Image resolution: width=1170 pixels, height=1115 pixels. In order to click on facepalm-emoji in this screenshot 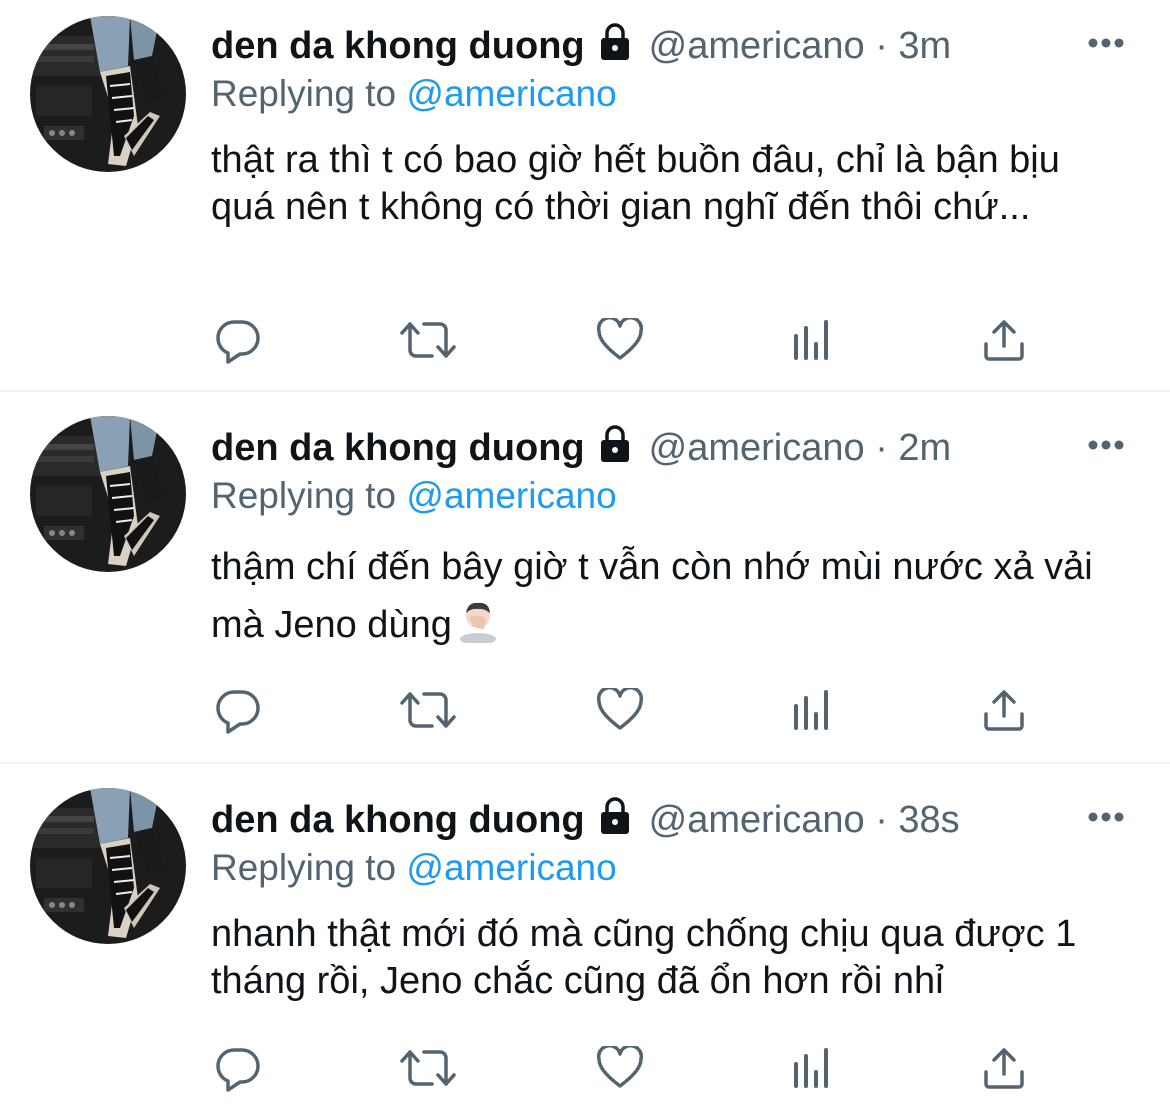, I will do `click(478, 629)`.